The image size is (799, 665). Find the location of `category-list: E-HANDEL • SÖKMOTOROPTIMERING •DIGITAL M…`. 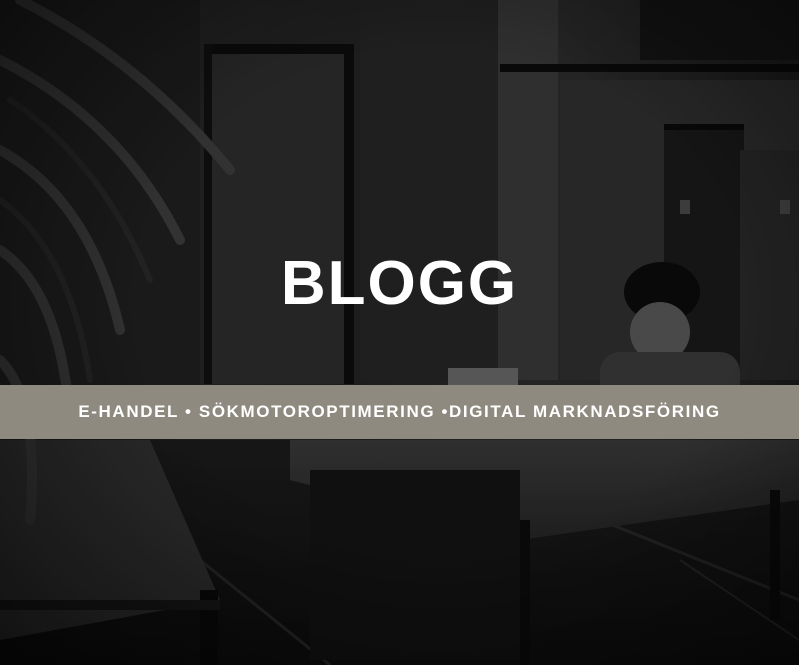

category-list: E-HANDEL • SÖKMOTOROPTIMERING •DIGITAL M… is located at coordinates (399, 411).